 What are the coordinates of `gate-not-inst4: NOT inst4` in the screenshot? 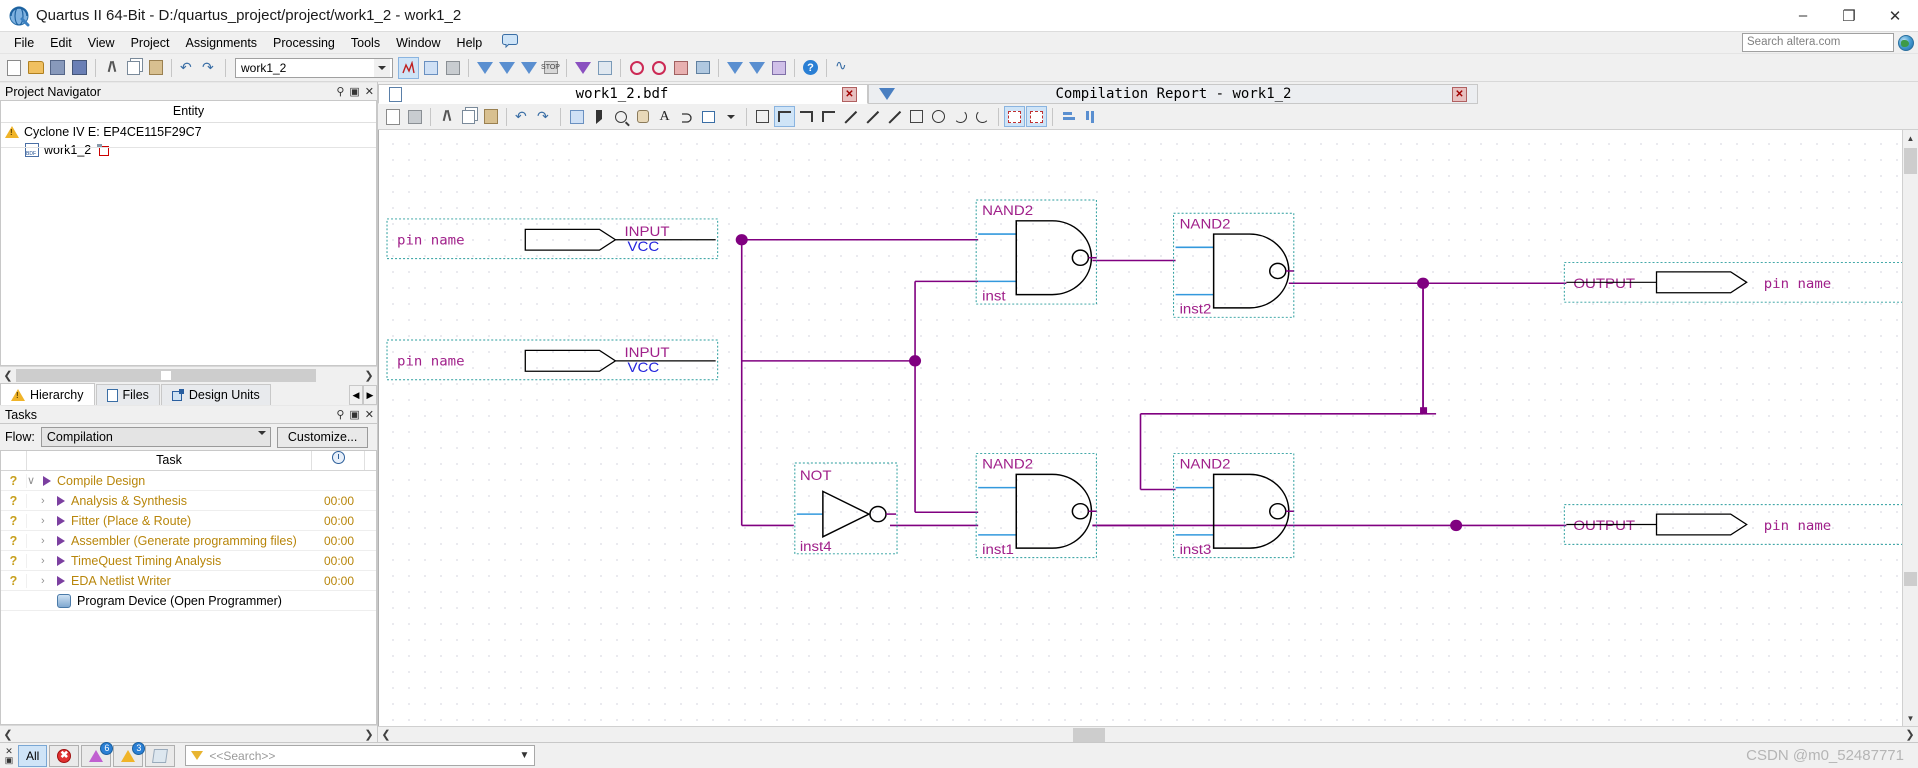 It's located at (846, 508).